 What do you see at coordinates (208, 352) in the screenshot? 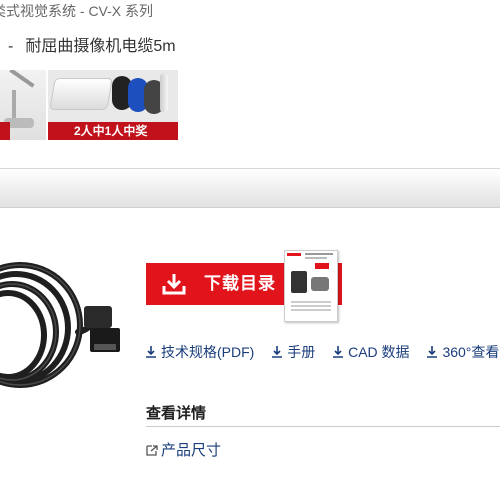
I see `spec-pdf-label: 技术规格(PDF)` at bounding box center [208, 352].